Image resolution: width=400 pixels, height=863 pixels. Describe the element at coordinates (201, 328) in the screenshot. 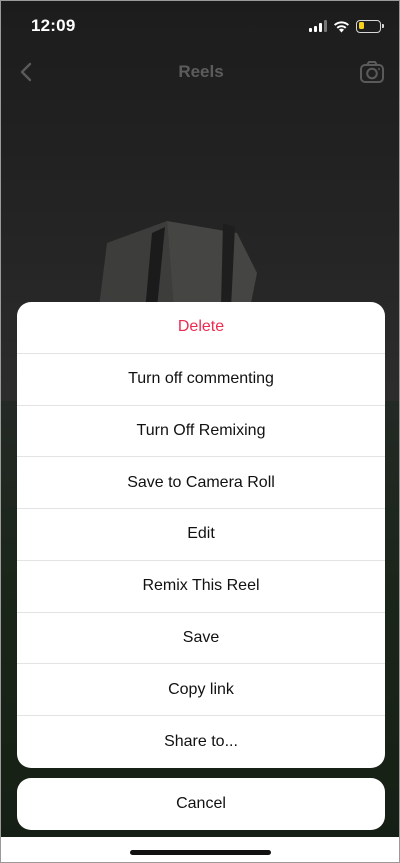

I see `delete-button: Delete` at that location.